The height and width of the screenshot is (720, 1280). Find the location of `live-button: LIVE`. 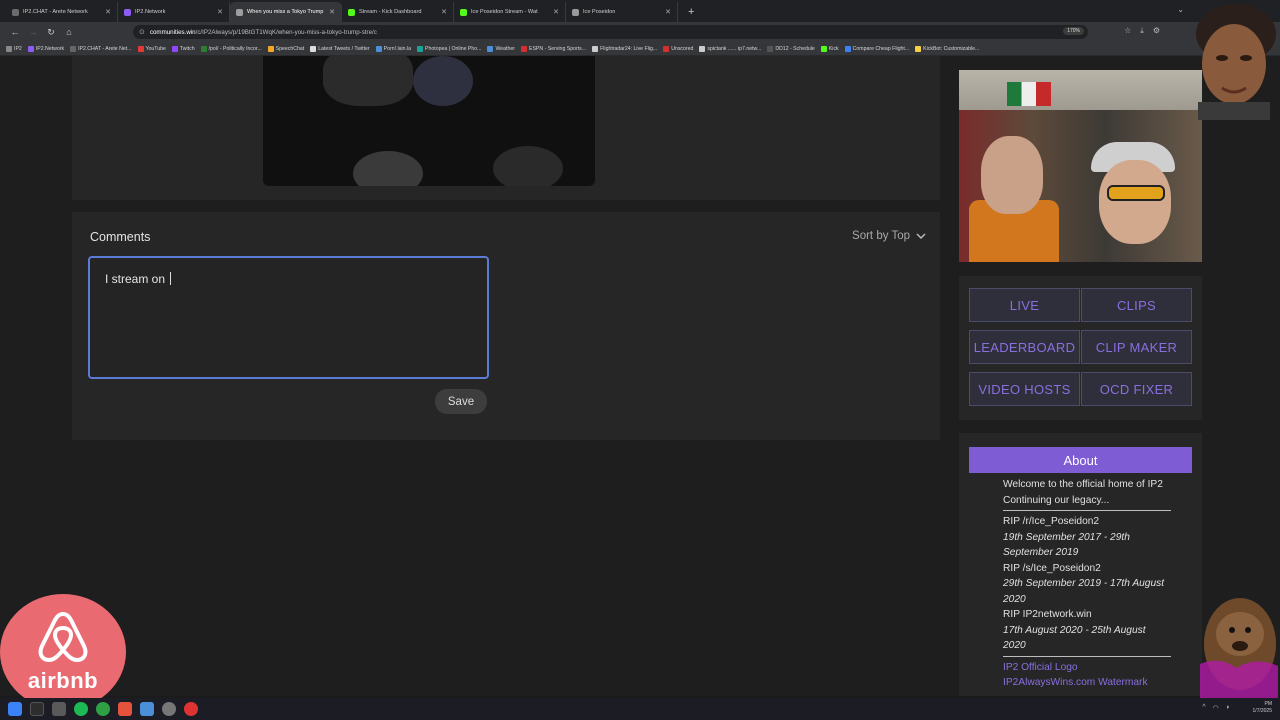

live-button: LIVE is located at coordinates (1024, 305).